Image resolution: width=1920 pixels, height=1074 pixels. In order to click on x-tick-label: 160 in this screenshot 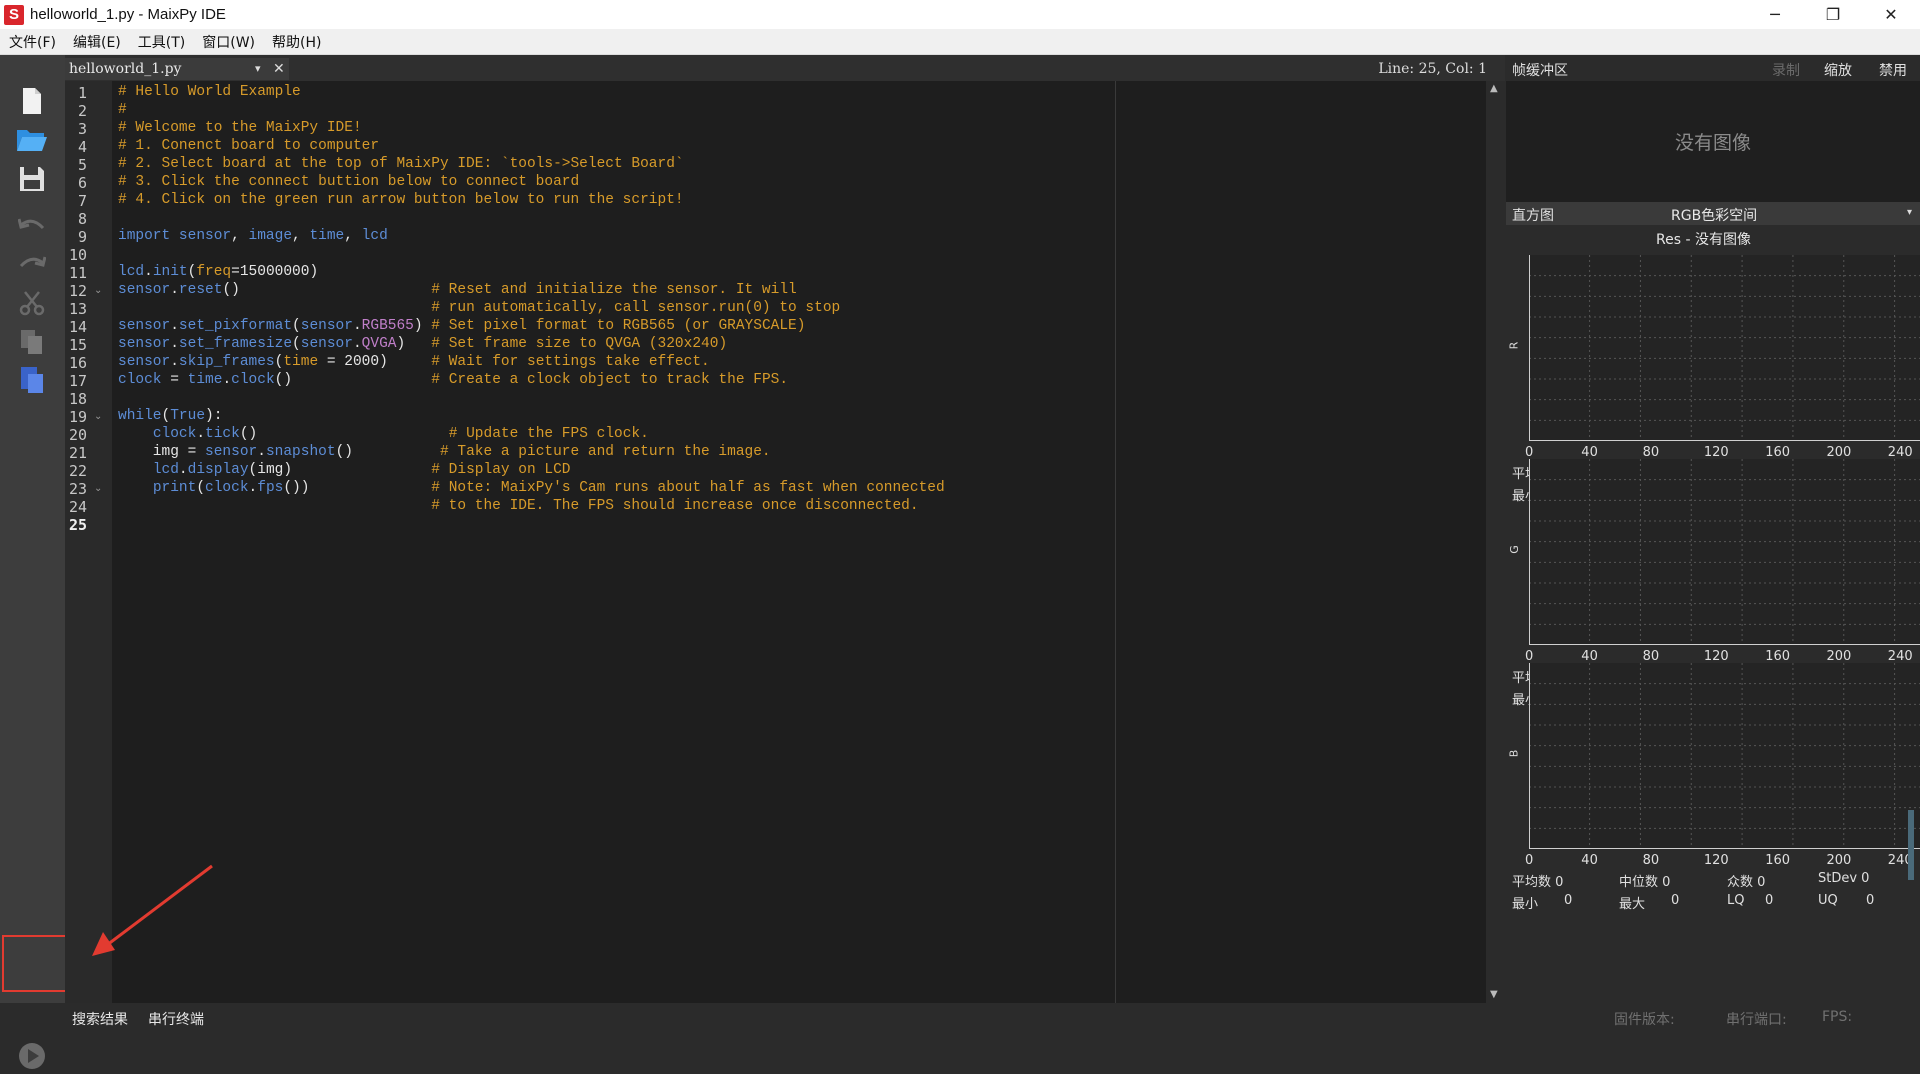, I will do `click(1778, 656)`.